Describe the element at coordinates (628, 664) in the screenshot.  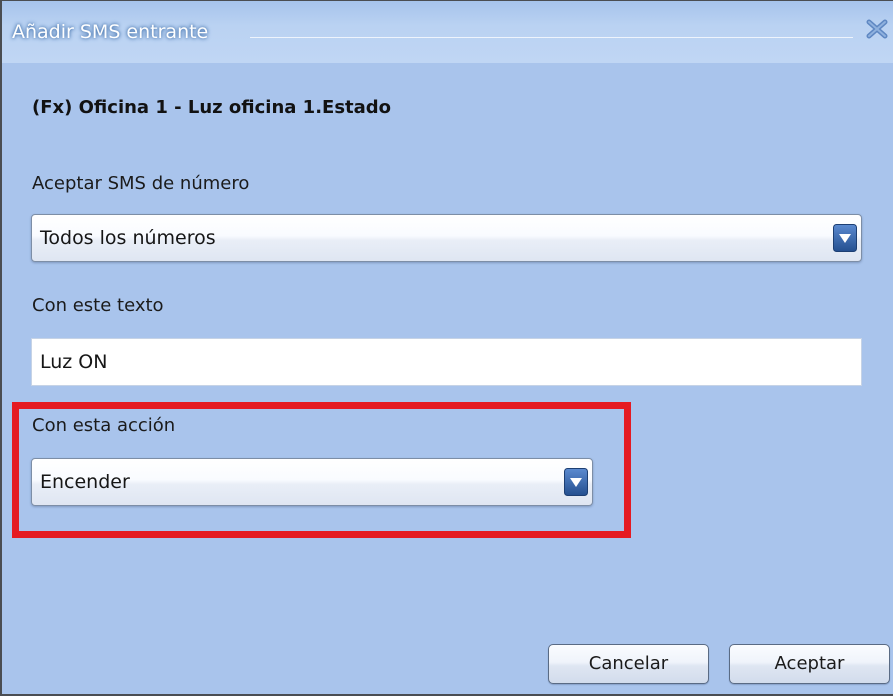
I see `cancel-button: Cancelar` at that location.